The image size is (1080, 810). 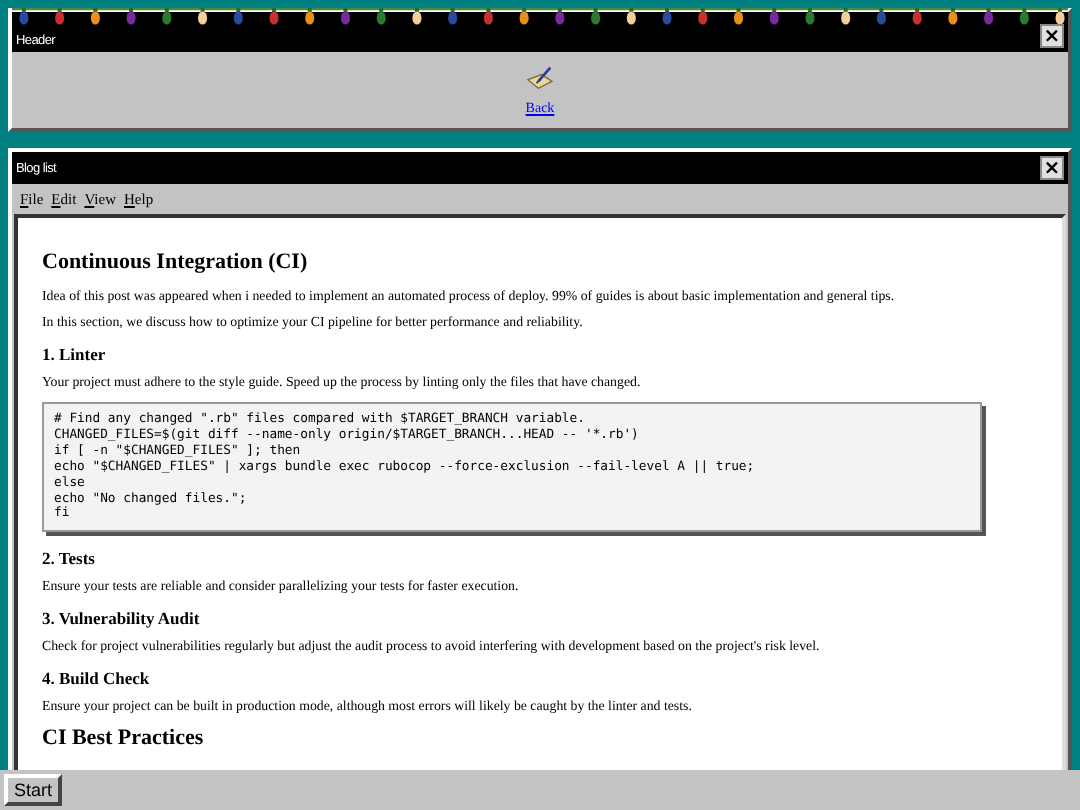 I want to click on subsection-heading: 1. Linter, so click(x=75, y=354).